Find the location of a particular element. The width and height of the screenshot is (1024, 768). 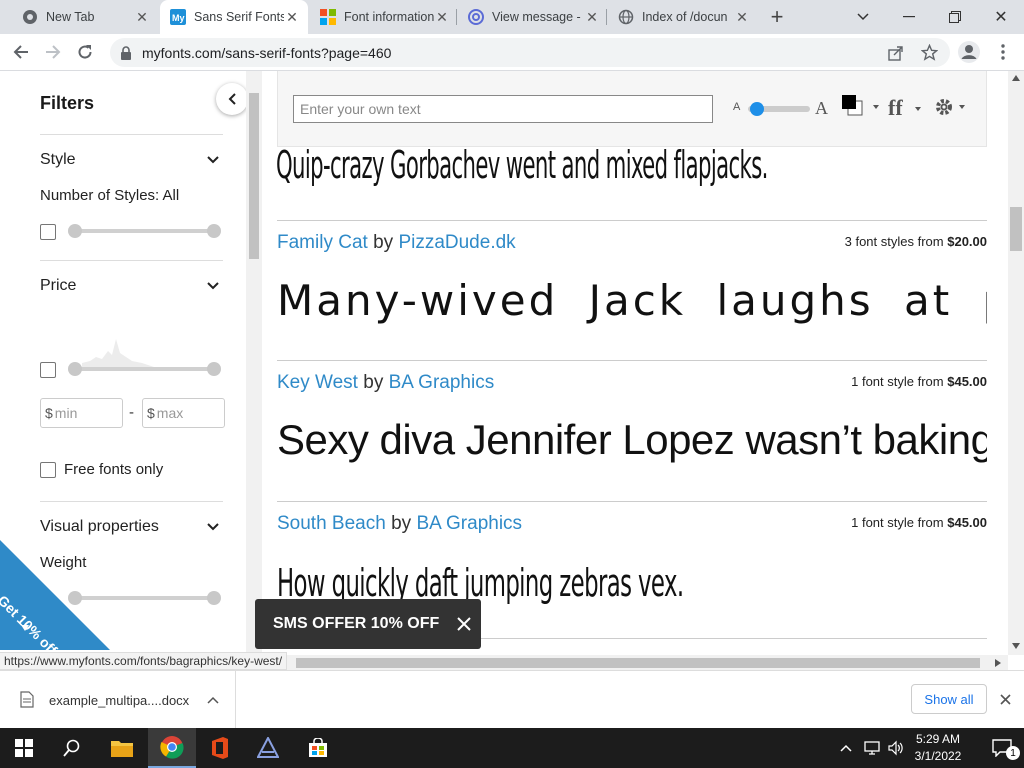

price-filter-checkbox is located at coordinates (48, 370).